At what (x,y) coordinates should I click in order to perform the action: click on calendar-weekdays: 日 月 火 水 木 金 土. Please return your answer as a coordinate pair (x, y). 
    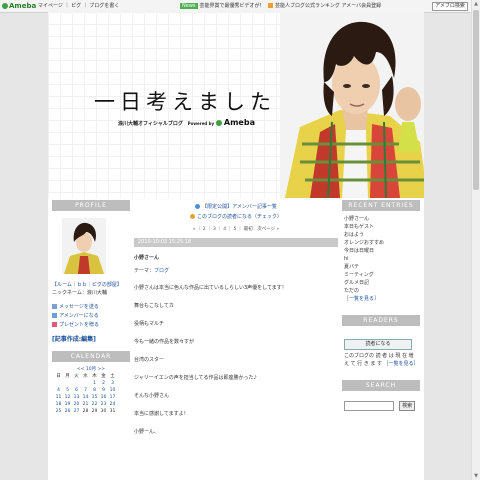
    Looking at the image, I should click on (85, 376).